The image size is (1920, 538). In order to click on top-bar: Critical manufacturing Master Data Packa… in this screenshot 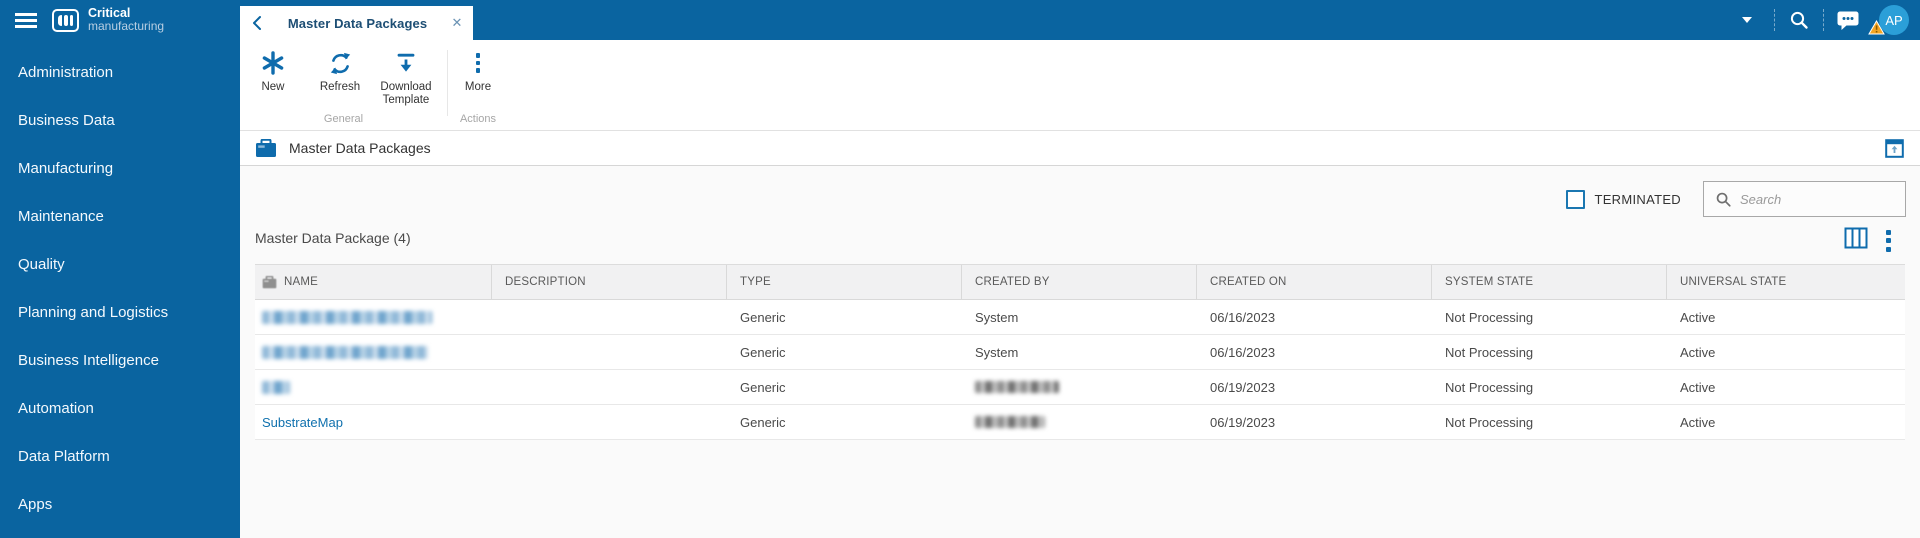, I will do `click(960, 20)`.